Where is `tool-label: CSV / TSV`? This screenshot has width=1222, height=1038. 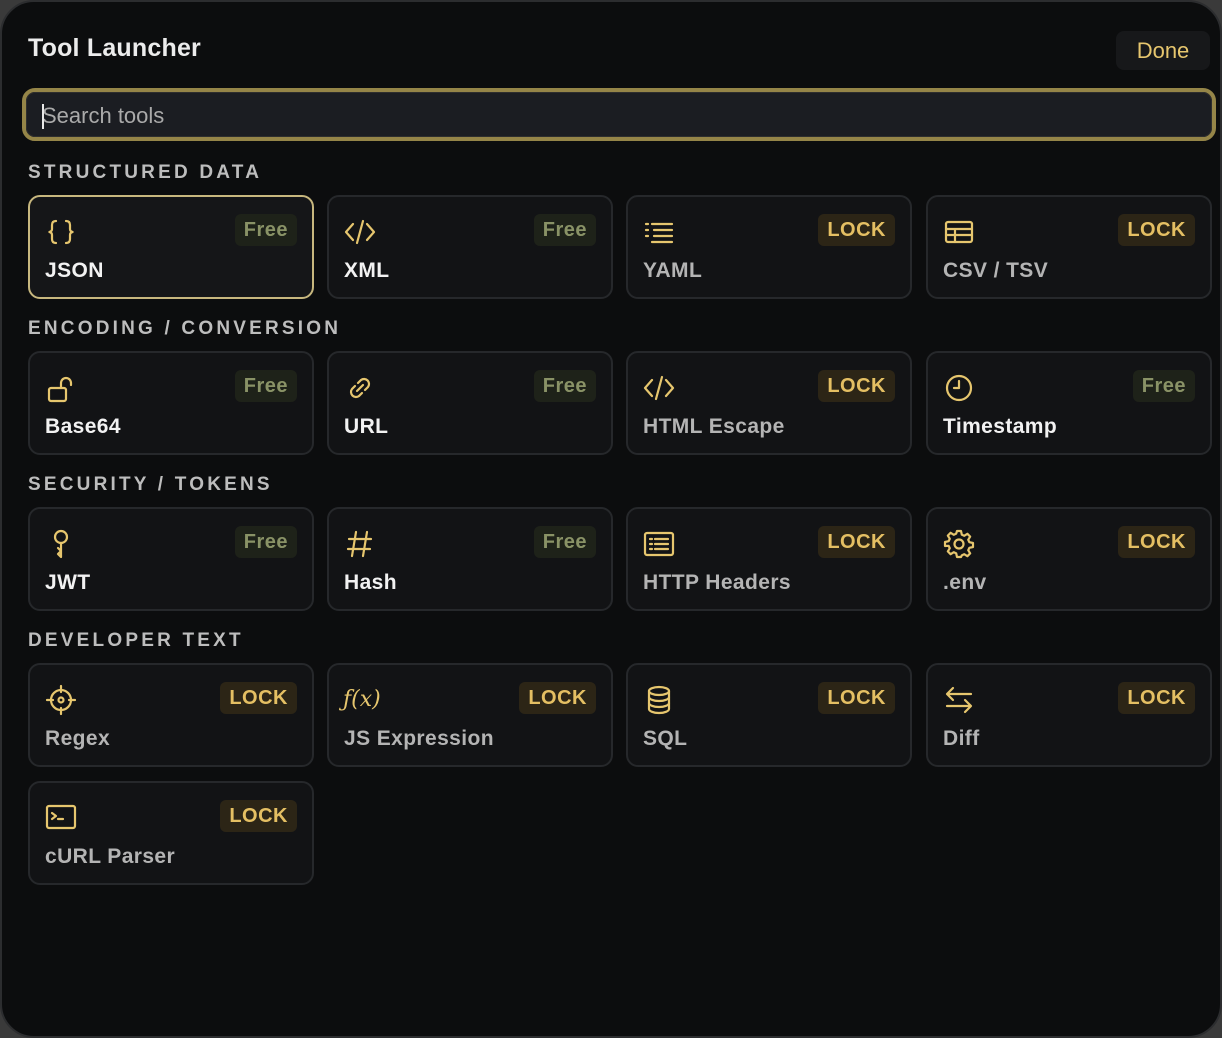
tool-label: CSV / TSV is located at coordinates (996, 270).